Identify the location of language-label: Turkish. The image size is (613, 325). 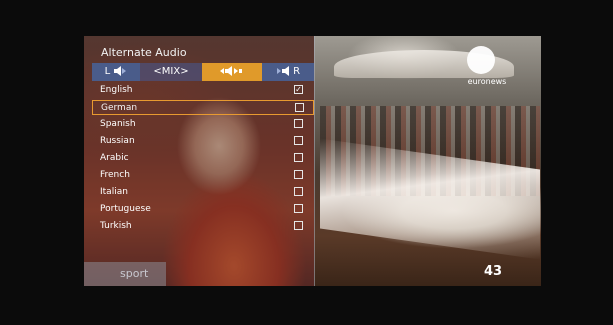
(116, 226).